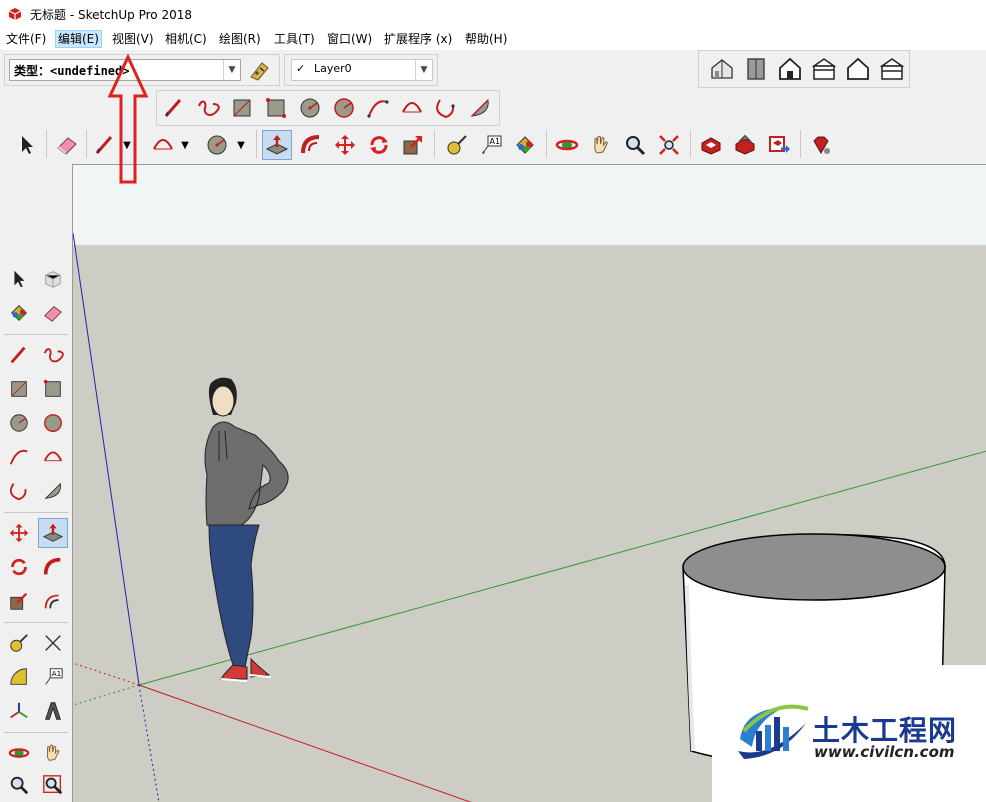 This screenshot has height=802, width=986. What do you see at coordinates (111, 15) in the screenshot?
I see `window-title: 无标题 - SketchUp Pro 2018` at bounding box center [111, 15].